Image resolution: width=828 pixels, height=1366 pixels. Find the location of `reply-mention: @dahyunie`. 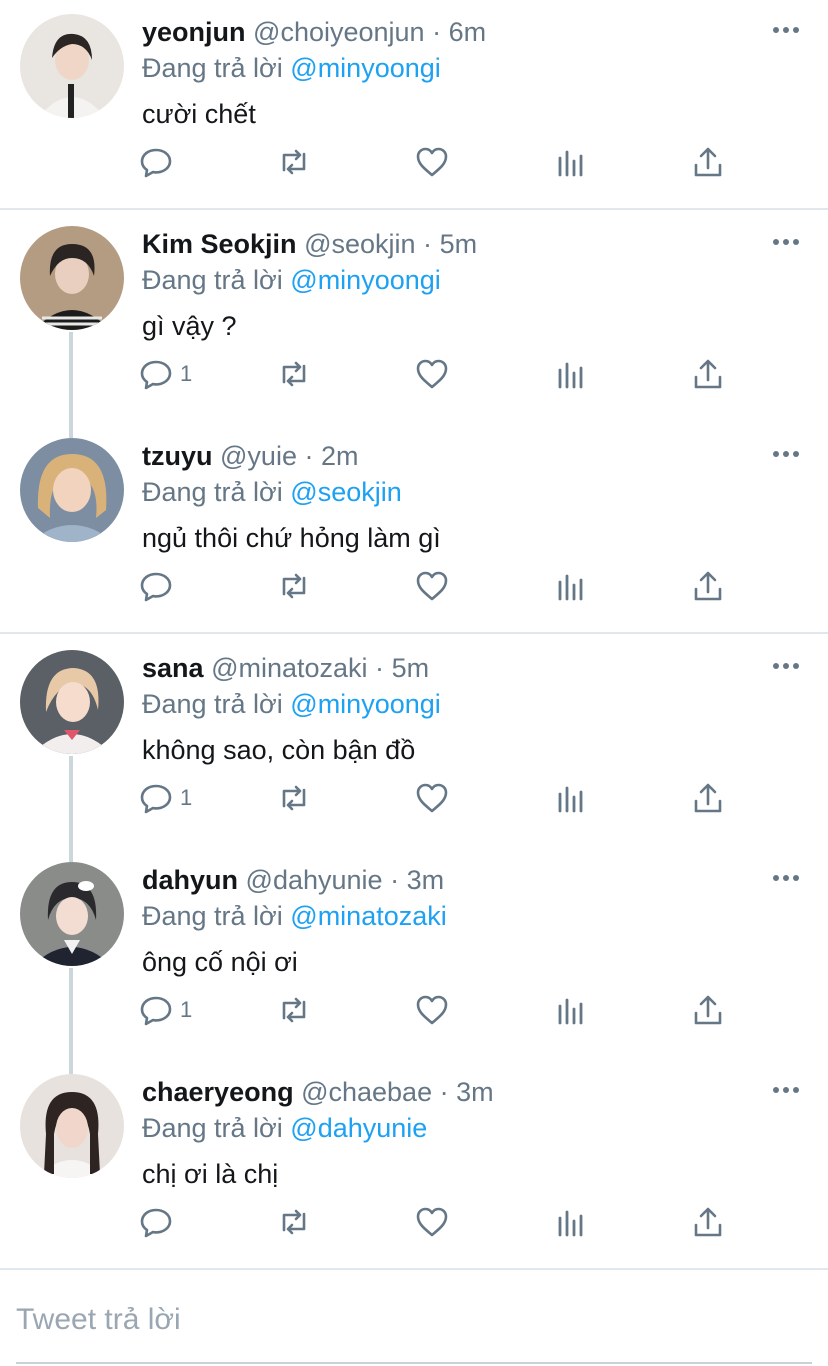

reply-mention: @dahyunie is located at coordinates (358, 1128).